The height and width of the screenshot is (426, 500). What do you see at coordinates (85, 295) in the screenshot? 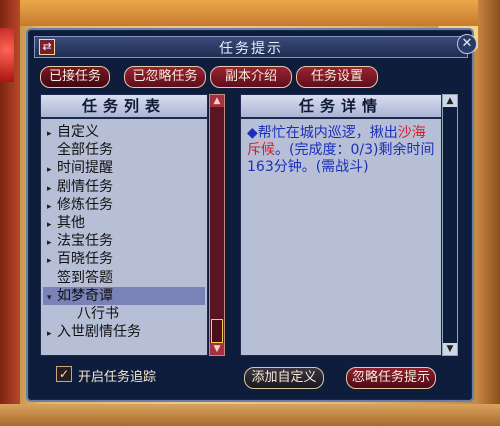
I see `task-list-item-label: 如梦奇谭` at bounding box center [85, 295].